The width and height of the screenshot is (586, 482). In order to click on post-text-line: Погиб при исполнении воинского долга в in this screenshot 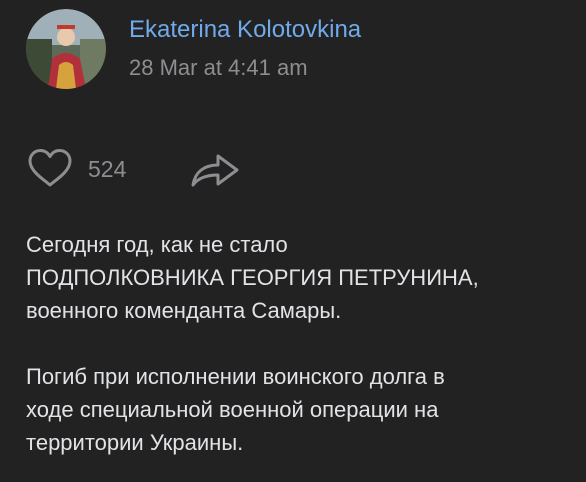, I will do `click(235, 376)`.